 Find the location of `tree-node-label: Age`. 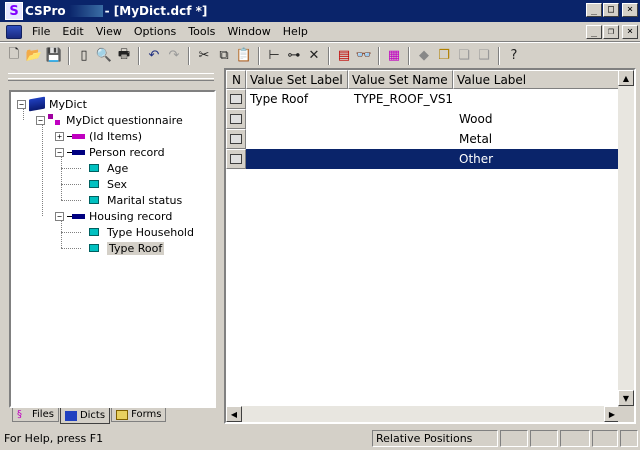

tree-node-label: Age is located at coordinates (118, 168).